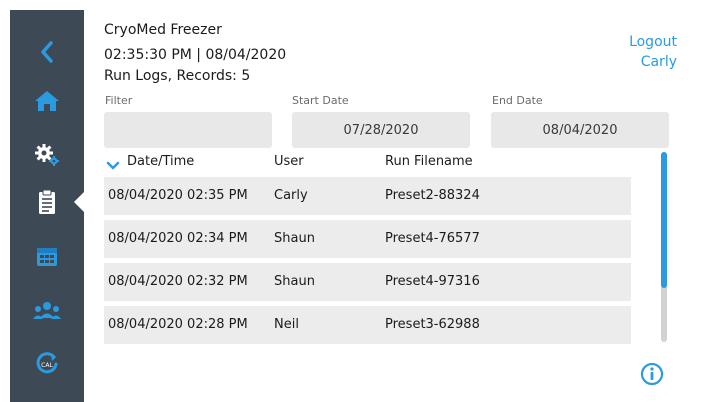 The height and width of the screenshot is (402, 705). Describe the element at coordinates (381, 130) in the screenshot. I see `start-date-field: 07/28/2020` at that location.